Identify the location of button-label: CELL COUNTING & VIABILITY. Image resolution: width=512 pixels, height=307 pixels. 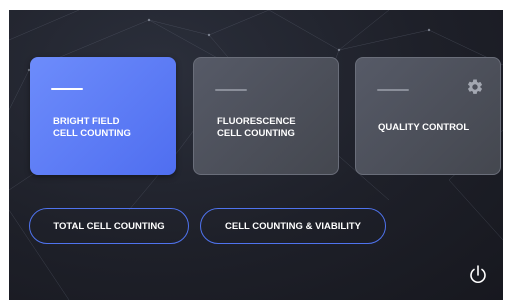
(293, 226).